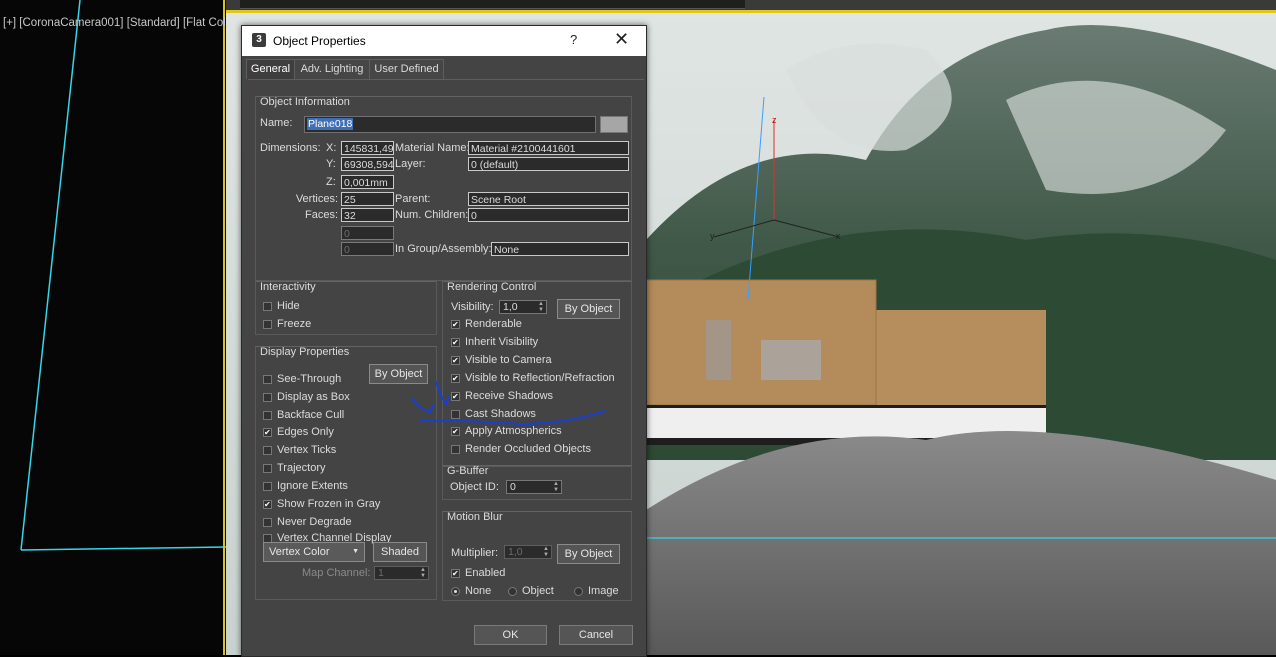 This screenshot has height=657, width=1276. I want to click on dim-z-field: 0,001mm, so click(367, 182).